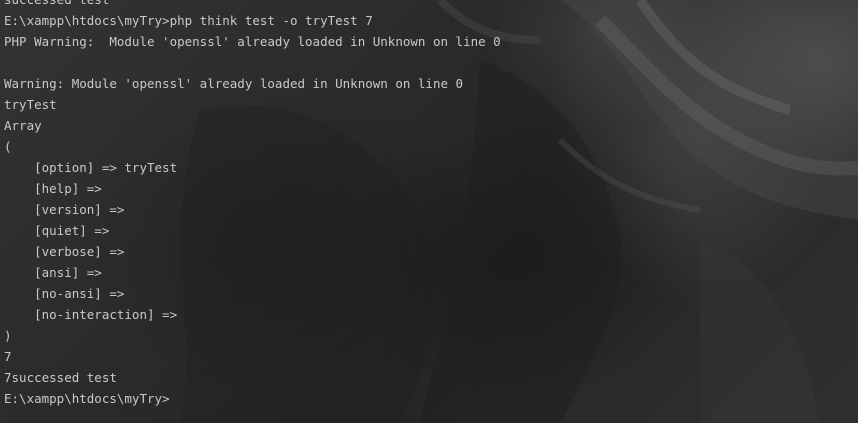 The image size is (858, 423). Describe the element at coordinates (53, 272) in the screenshot. I see `output-line: [ansi] =>` at that location.